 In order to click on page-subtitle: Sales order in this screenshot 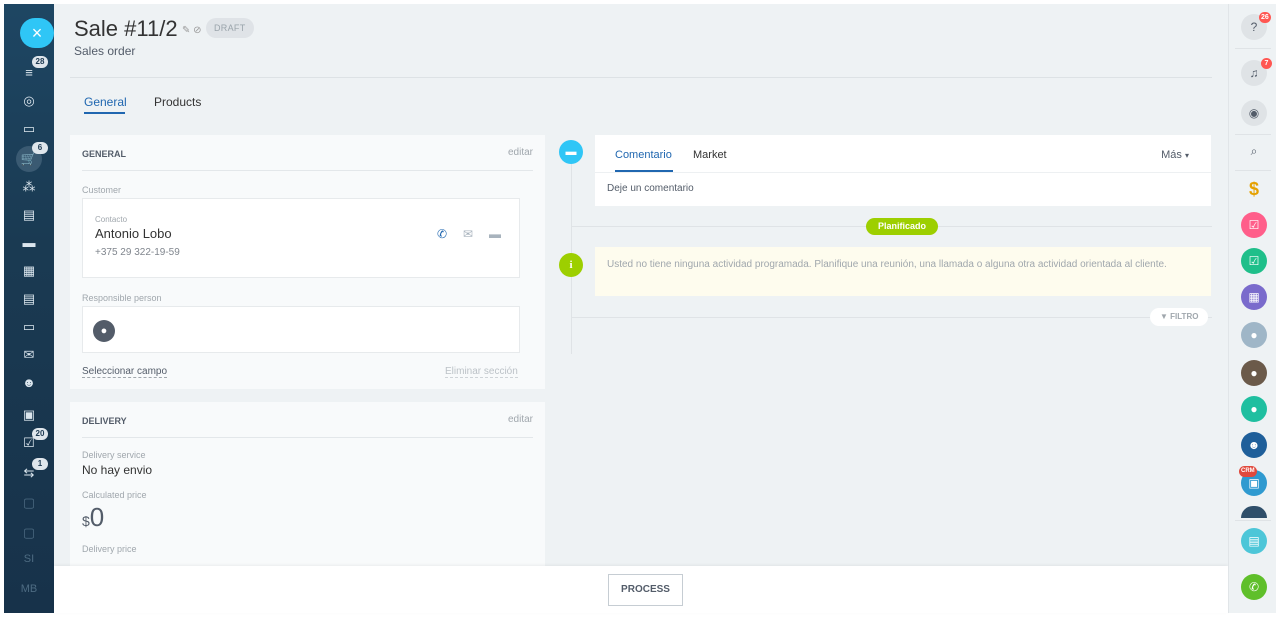, I will do `click(105, 51)`.